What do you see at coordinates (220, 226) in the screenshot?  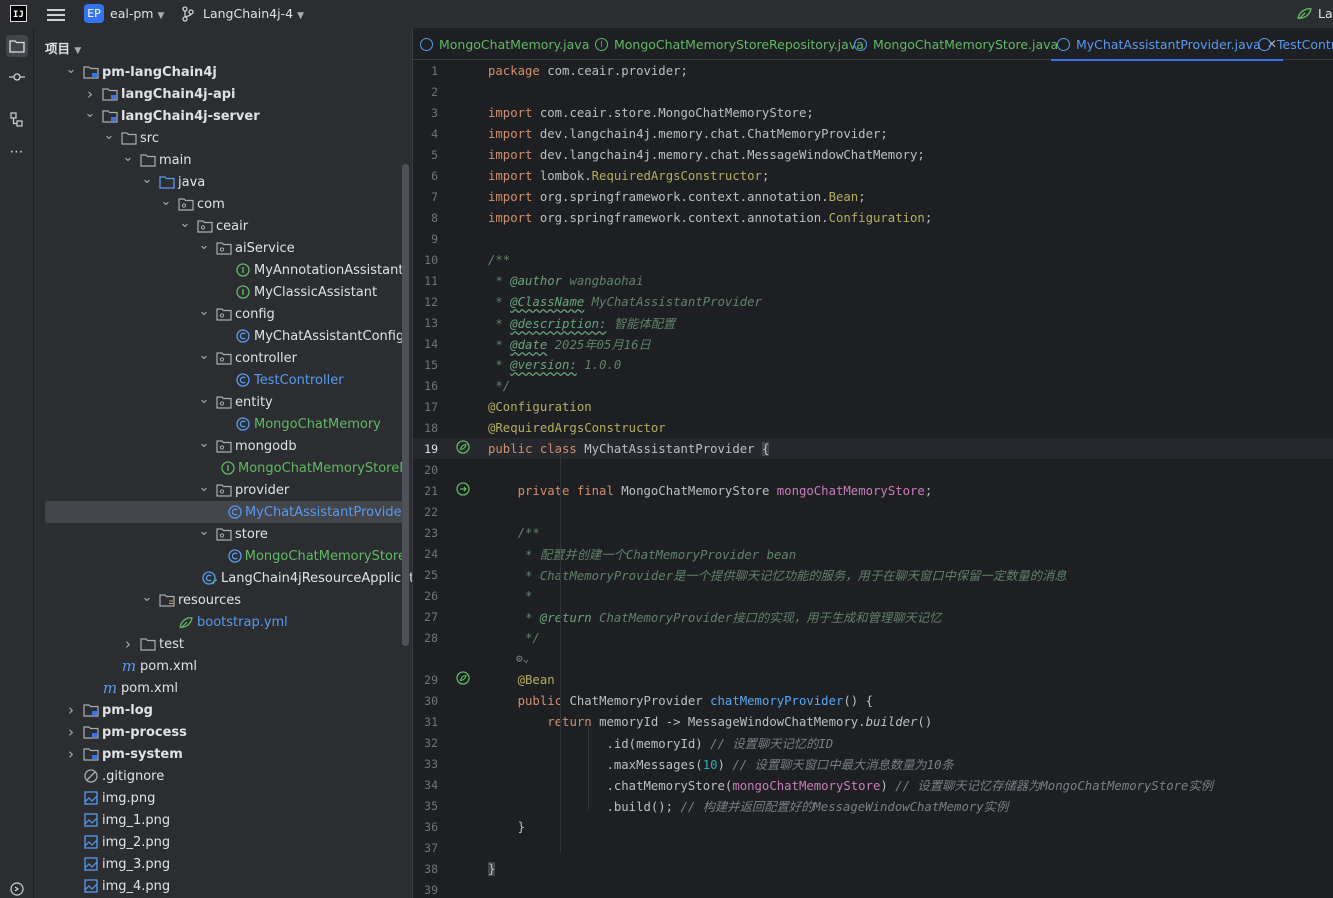 I see `tree-item: ⌄ ceair` at bounding box center [220, 226].